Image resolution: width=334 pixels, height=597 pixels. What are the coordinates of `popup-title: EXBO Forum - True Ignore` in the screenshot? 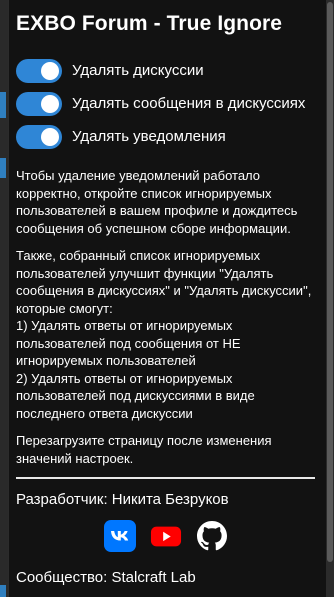 It's located at (149, 23).